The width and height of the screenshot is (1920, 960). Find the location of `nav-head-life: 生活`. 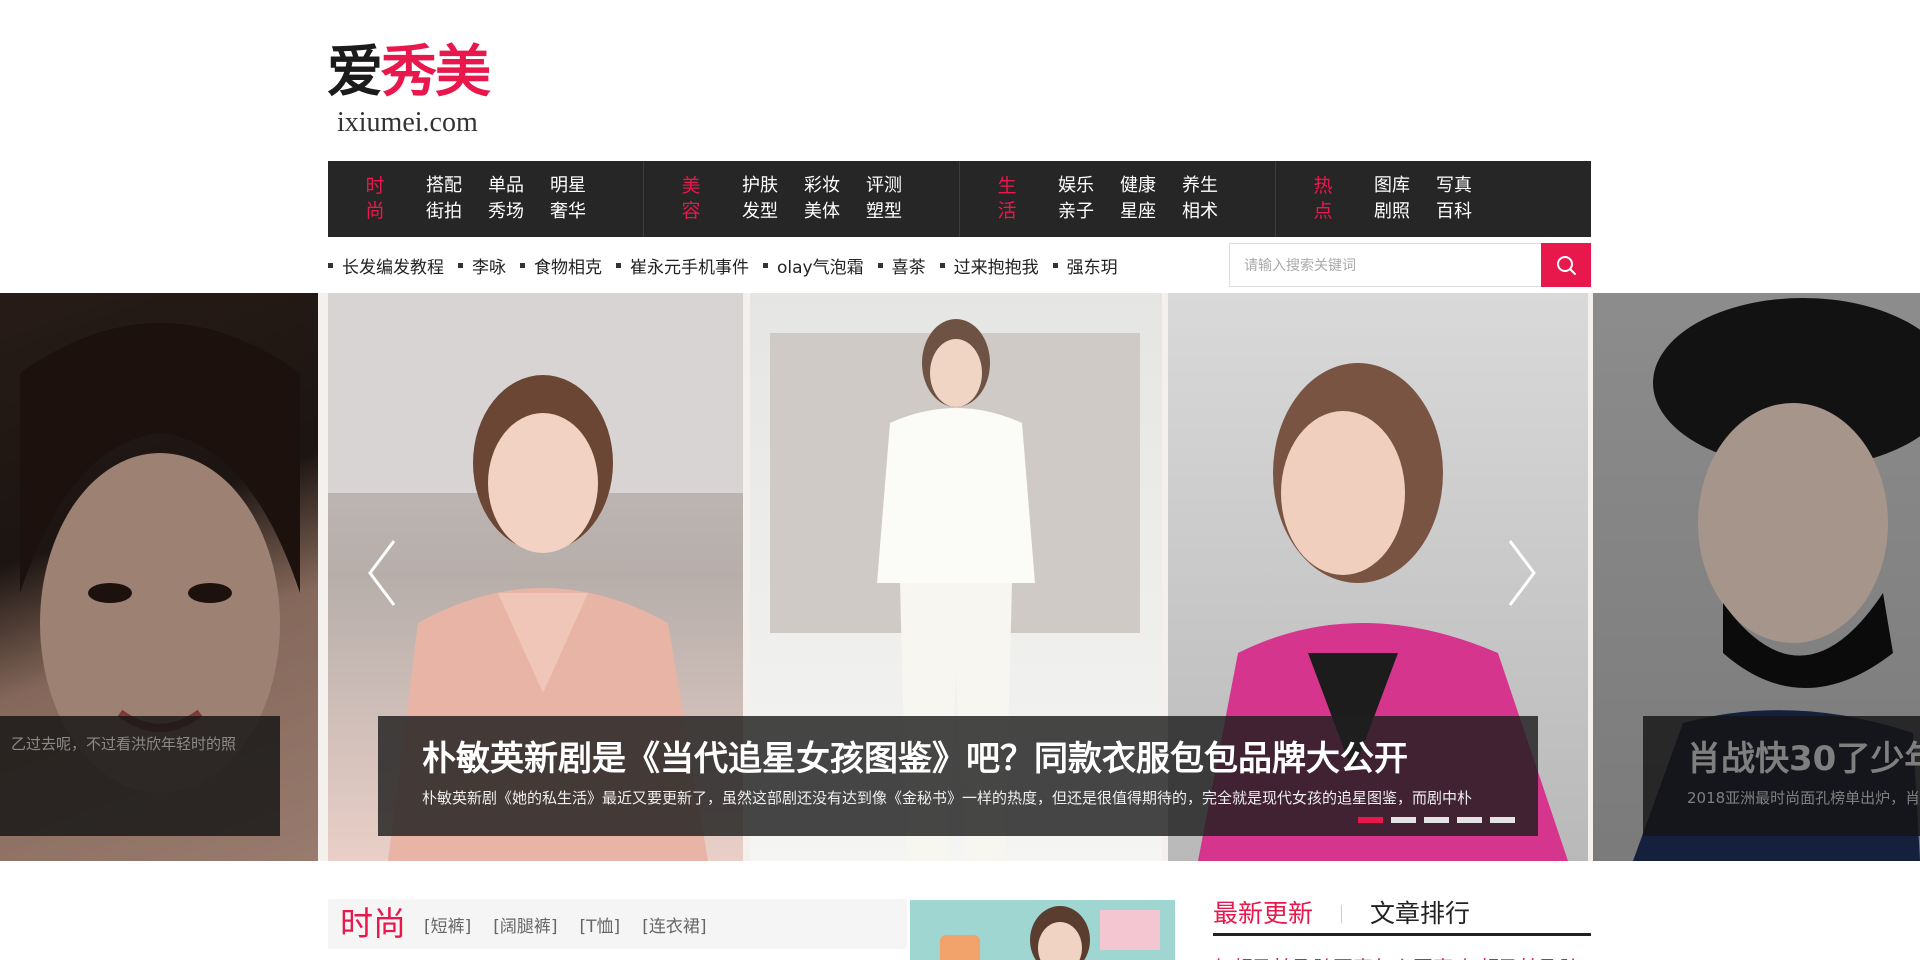

nav-head-life: 生活 is located at coordinates (1007, 199).